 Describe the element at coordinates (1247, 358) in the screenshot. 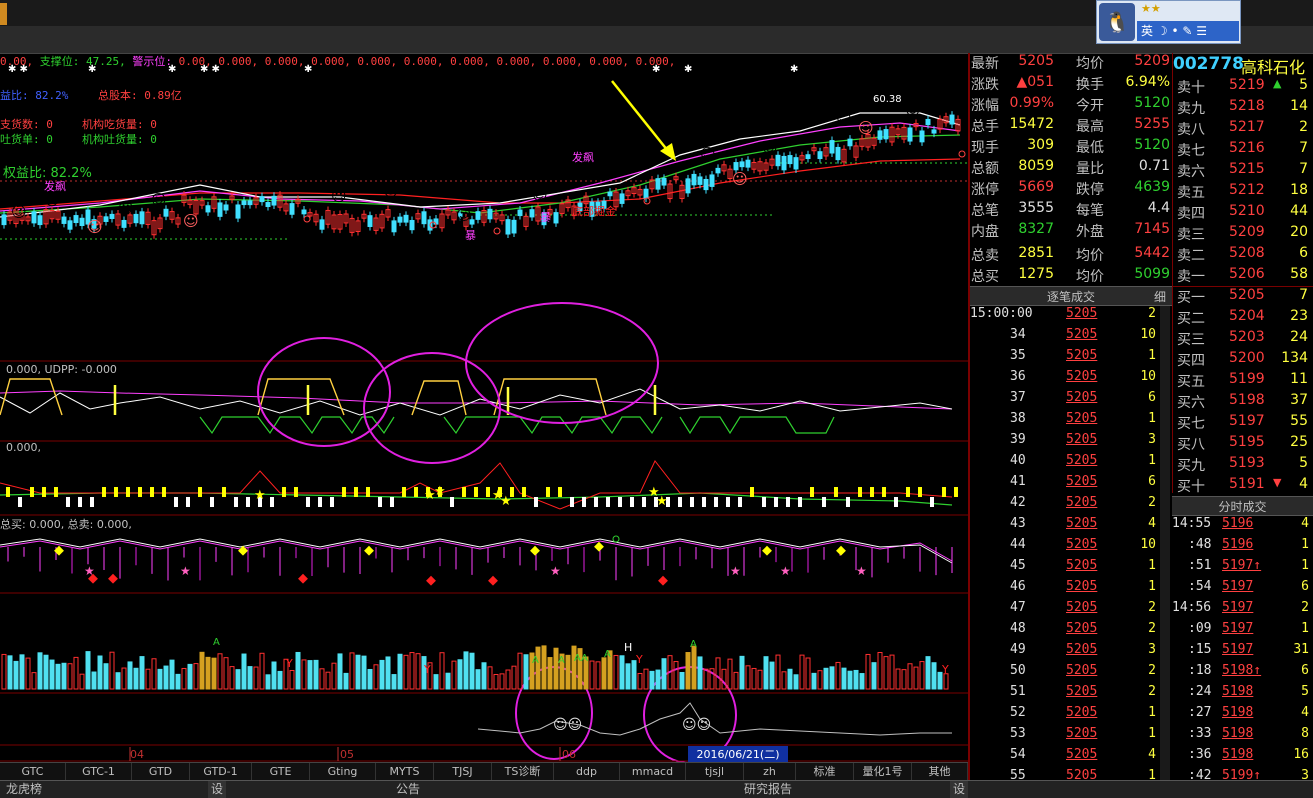

I see `level-price: 5200` at that location.